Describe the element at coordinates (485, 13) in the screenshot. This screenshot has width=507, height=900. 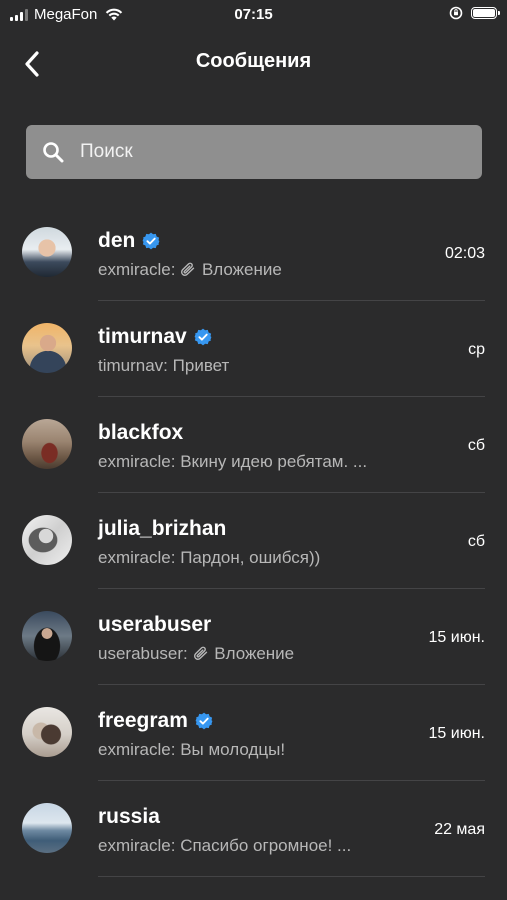
I see `battery-icon` at that location.